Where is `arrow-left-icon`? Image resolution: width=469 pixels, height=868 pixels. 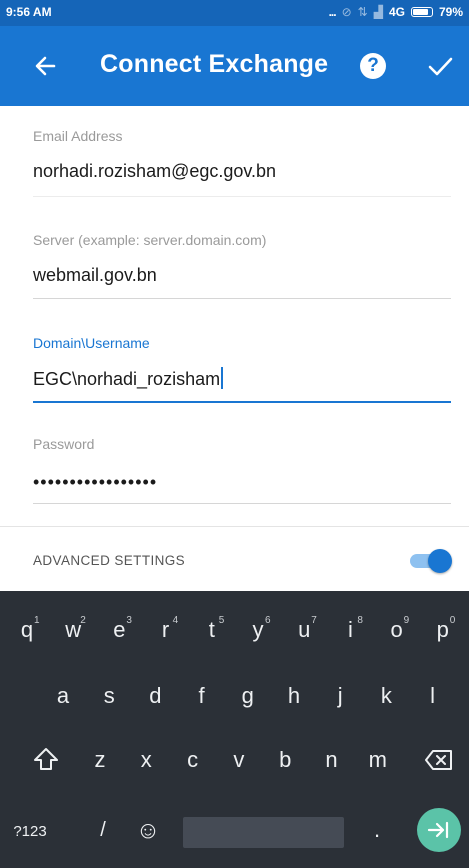
arrow-left-icon is located at coordinates (46, 66).